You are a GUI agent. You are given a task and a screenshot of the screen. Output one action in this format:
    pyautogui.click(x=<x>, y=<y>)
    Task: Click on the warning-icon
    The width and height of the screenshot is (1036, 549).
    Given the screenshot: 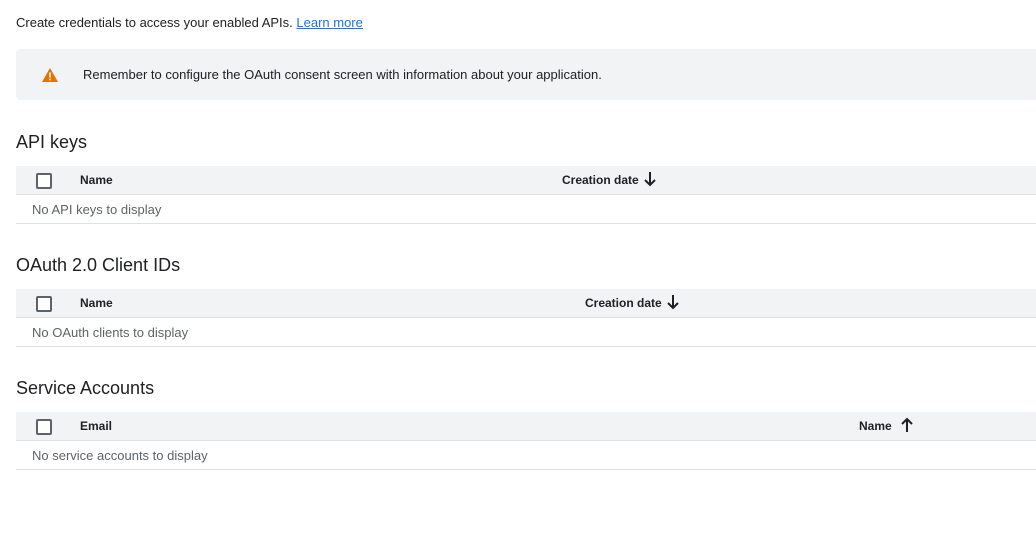 What is the action you would take?
    pyautogui.click(x=50, y=75)
    